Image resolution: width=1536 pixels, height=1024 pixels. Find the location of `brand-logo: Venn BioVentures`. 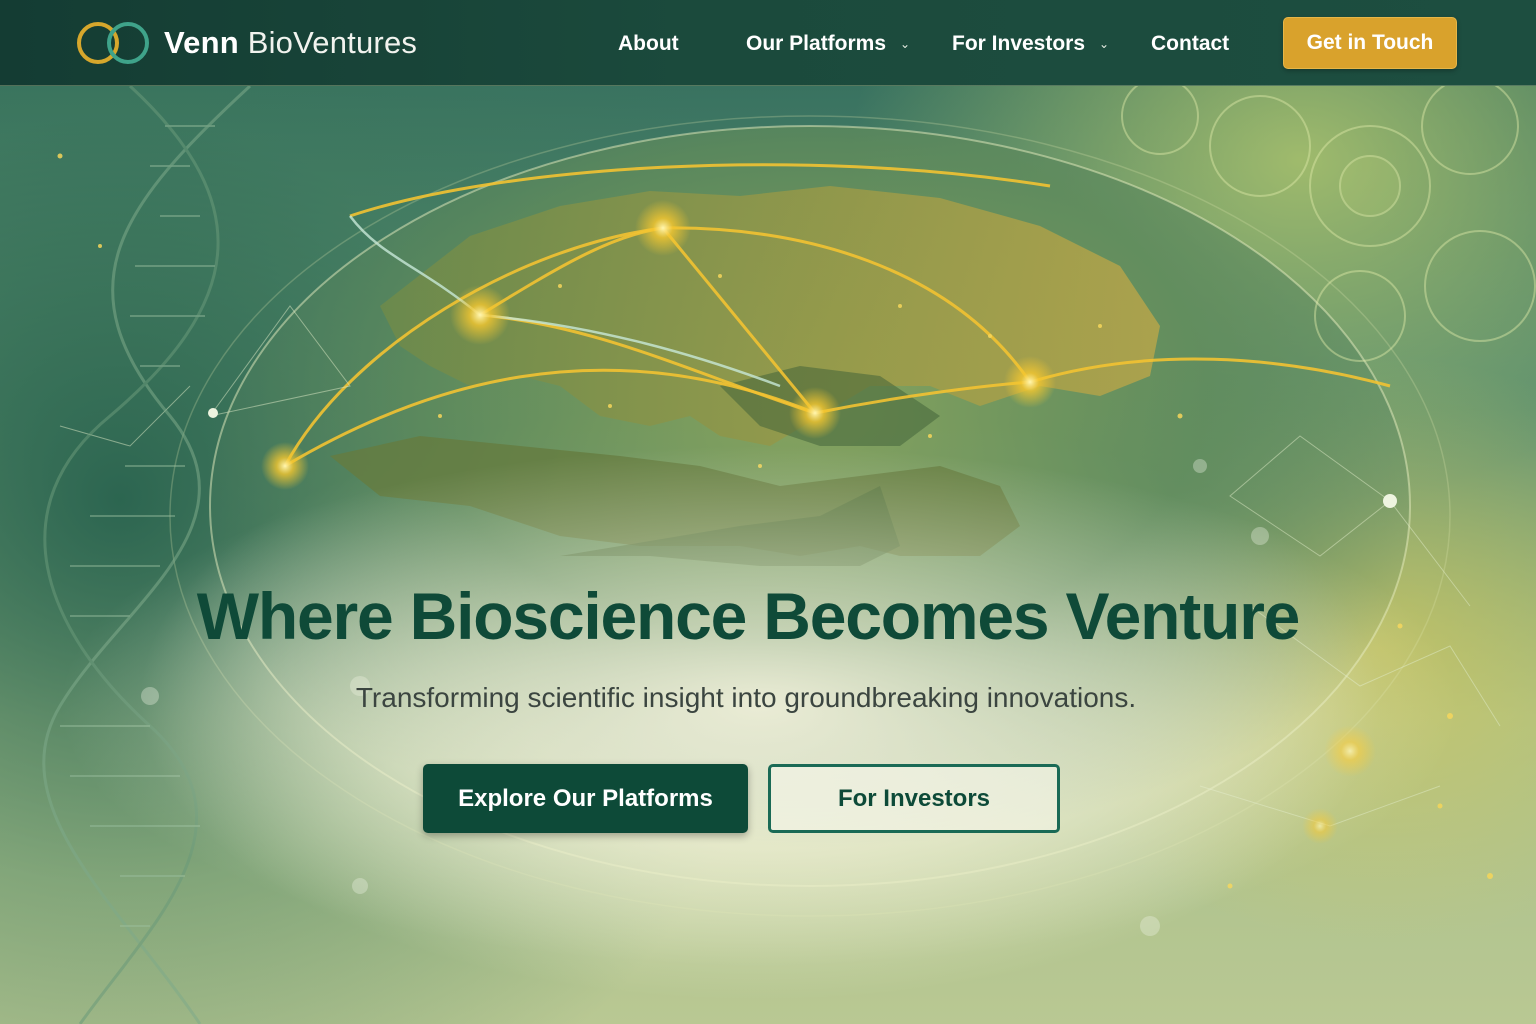

brand-logo: Venn BioVentures is located at coordinates (245, 43).